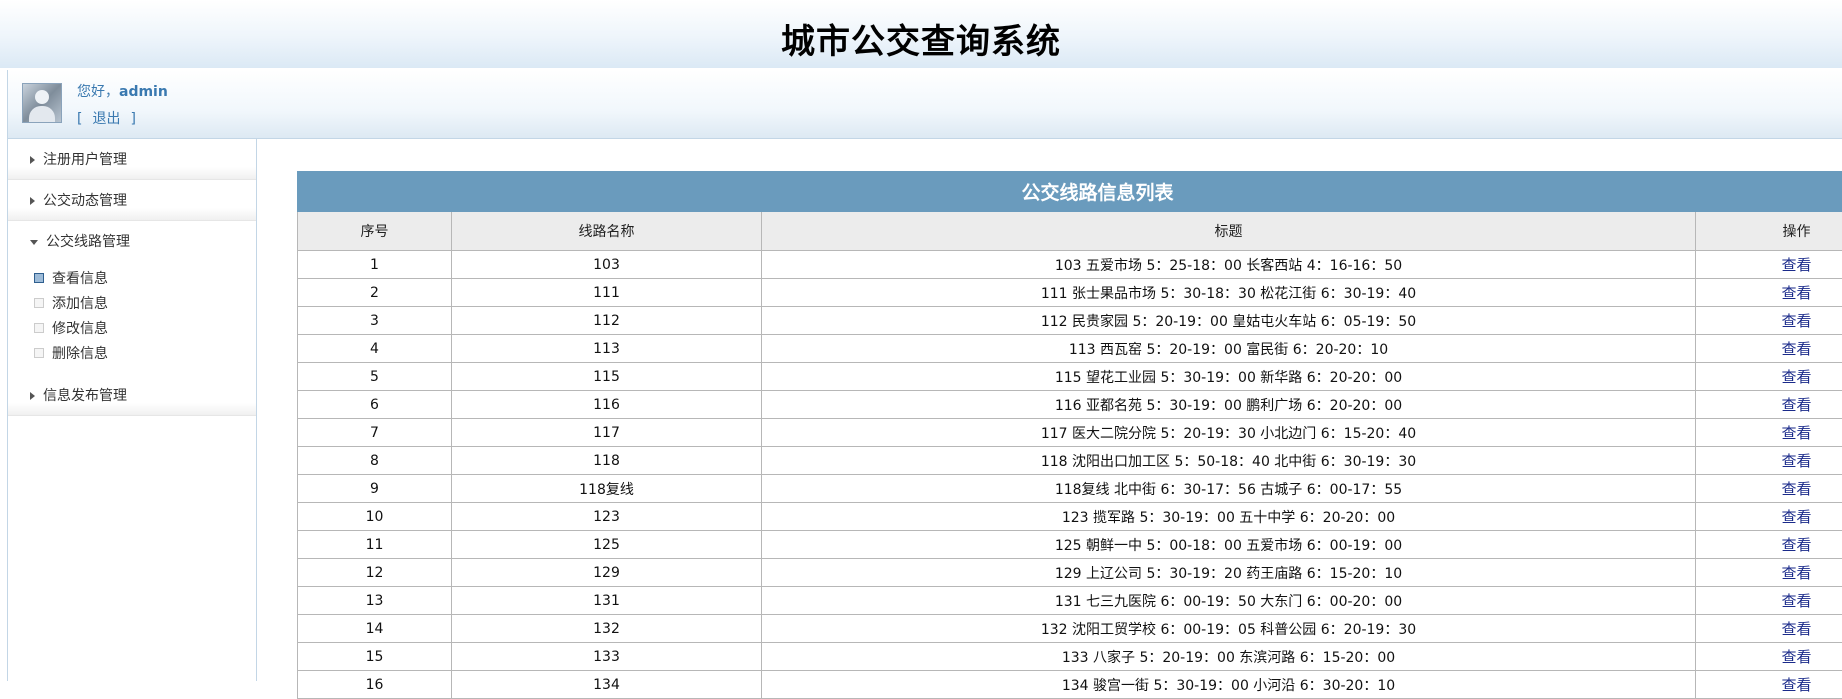 This screenshot has width=1842, height=699. Describe the element at coordinates (132, 119) in the screenshot. I see `logout-bracket-close: ]` at that location.